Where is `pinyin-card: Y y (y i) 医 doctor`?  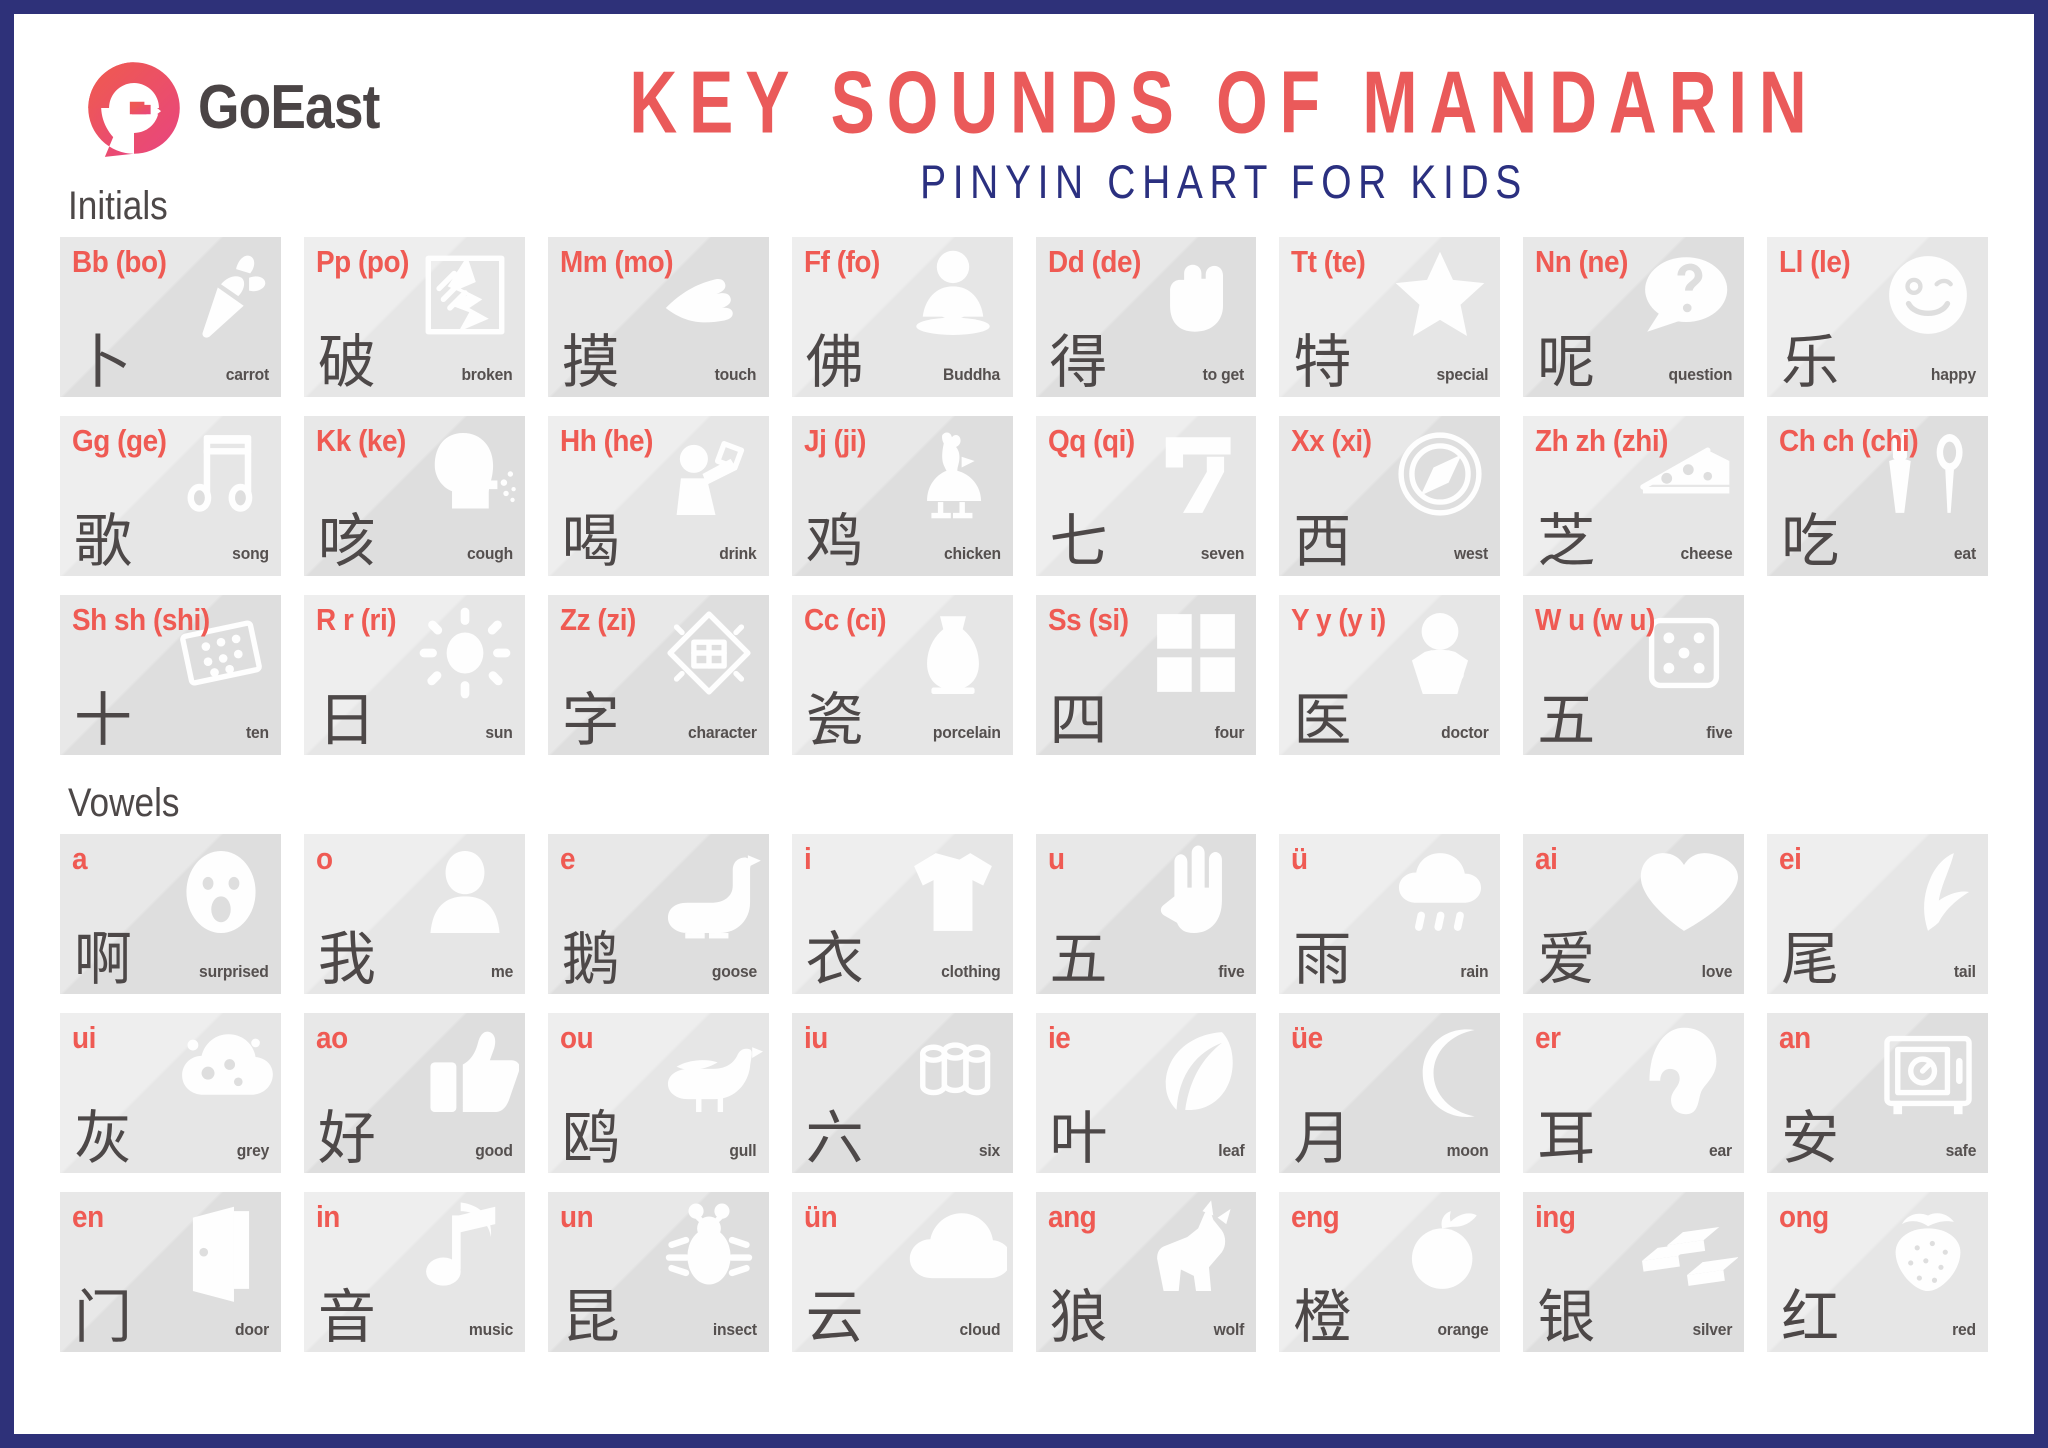 pinyin-card: Y y (y i) 医 doctor is located at coordinates (1390, 675).